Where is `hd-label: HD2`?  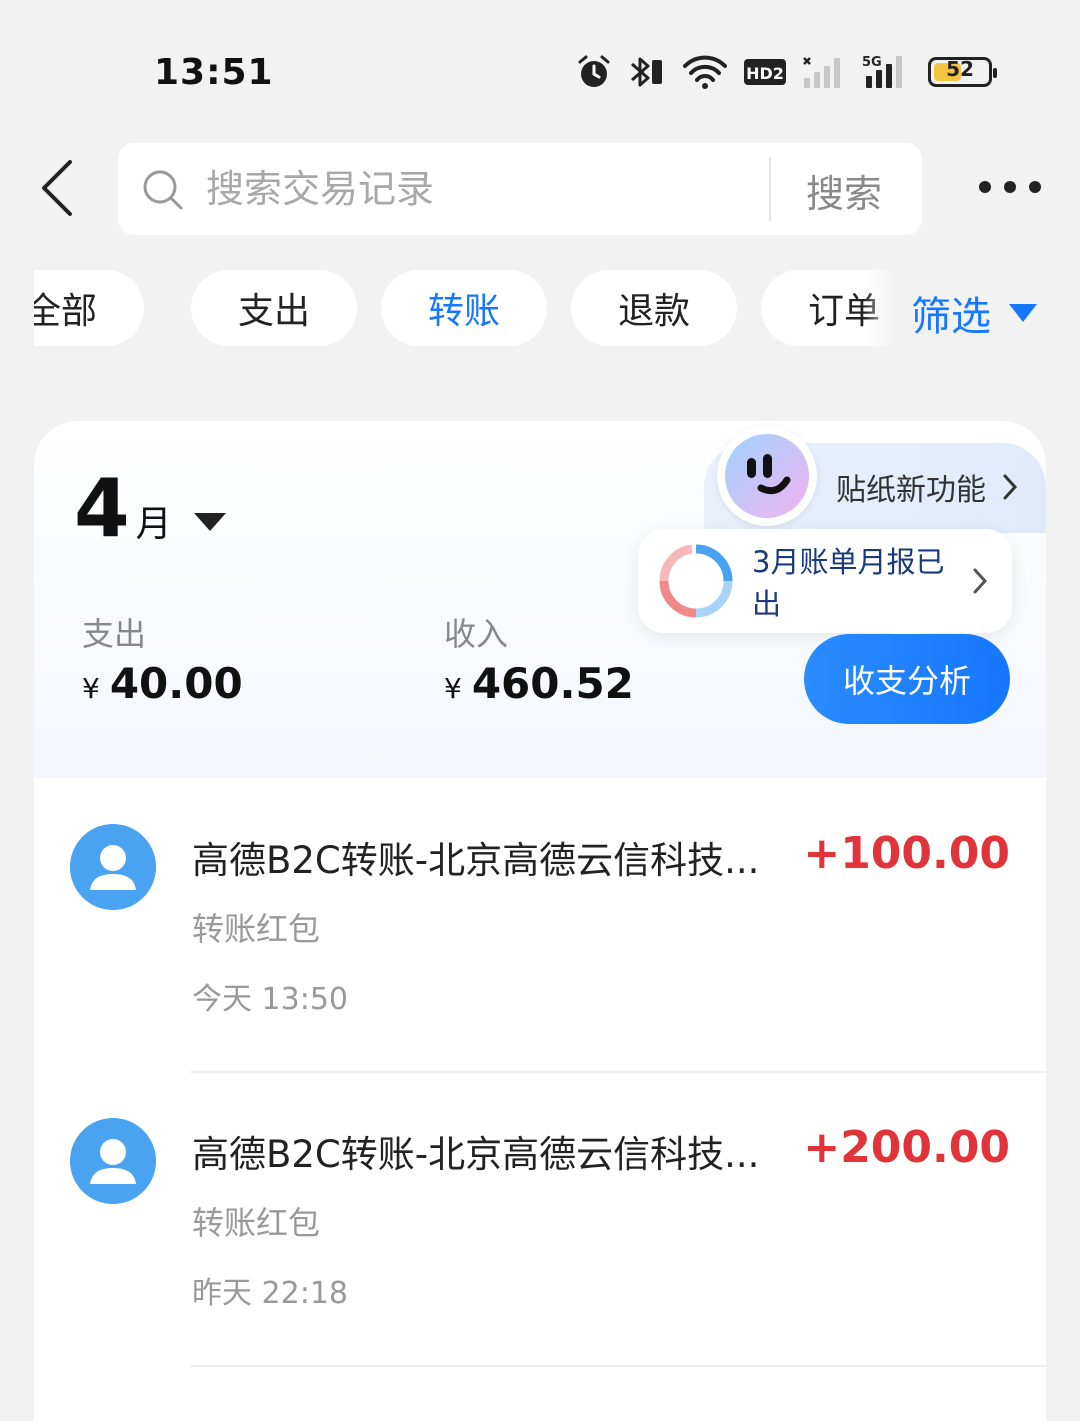 hd-label: HD2 is located at coordinates (765, 73).